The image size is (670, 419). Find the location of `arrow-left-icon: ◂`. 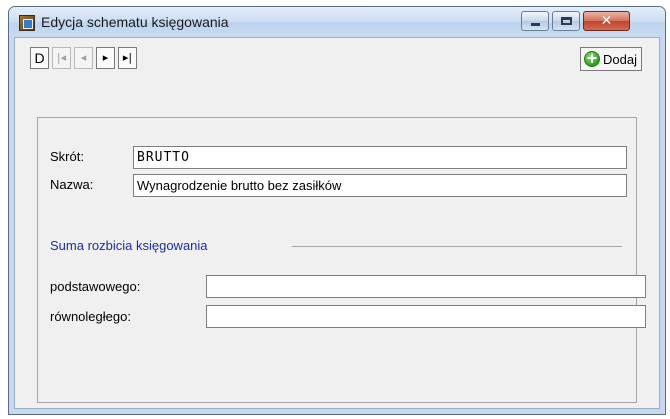

arrow-left-icon: ◂ is located at coordinates (83, 57).